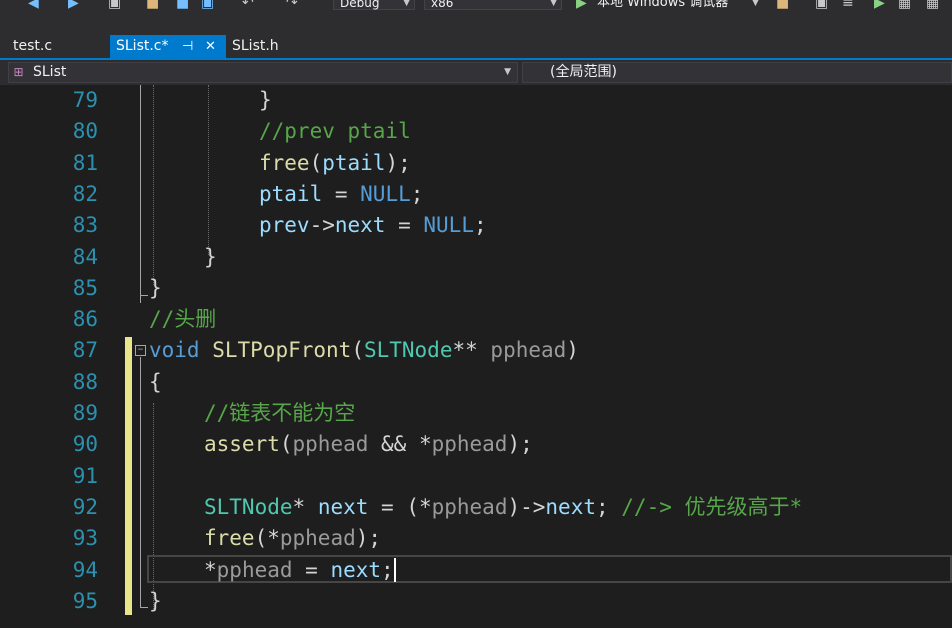 This screenshot has width=952, height=628. Describe the element at coordinates (400, 444) in the screenshot. I see `code-token: && *` at that location.